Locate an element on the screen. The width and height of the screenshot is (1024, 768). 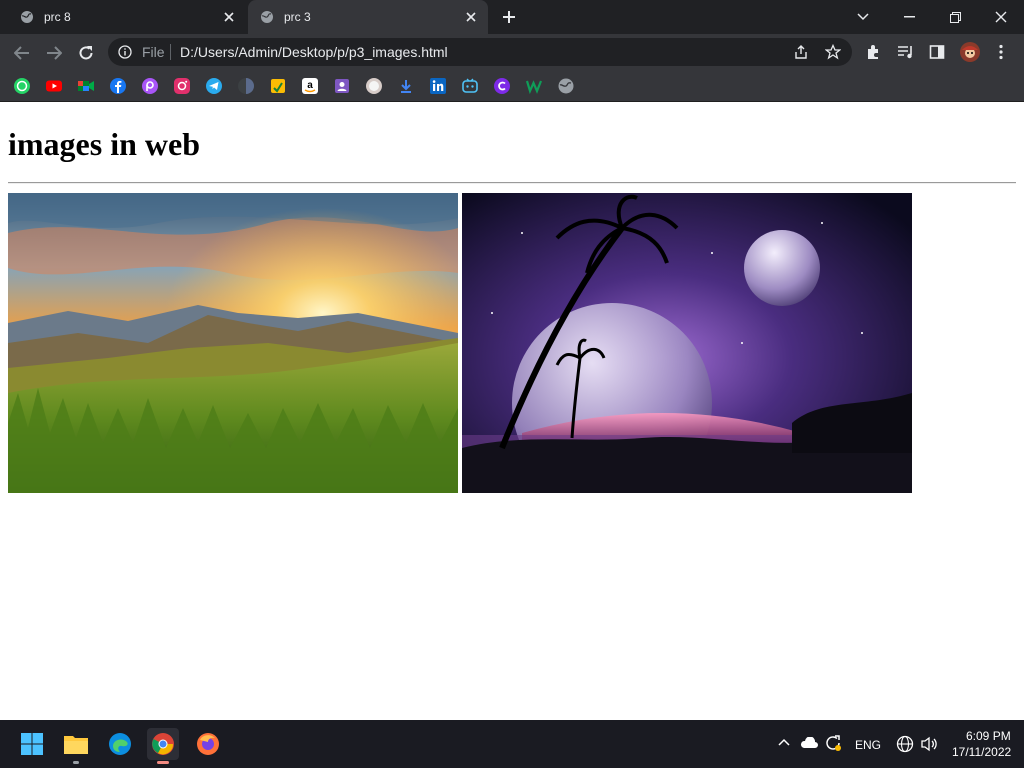
more-menu-icon is located at coordinates (1001, 52).